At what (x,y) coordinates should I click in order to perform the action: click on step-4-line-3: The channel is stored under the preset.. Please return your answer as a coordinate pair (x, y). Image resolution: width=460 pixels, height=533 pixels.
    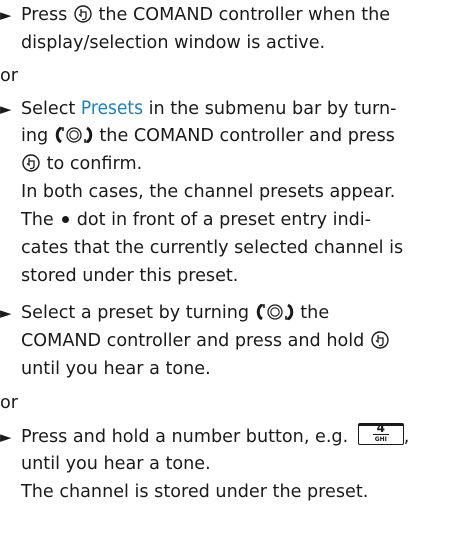
    Looking at the image, I should click on (195, 492).